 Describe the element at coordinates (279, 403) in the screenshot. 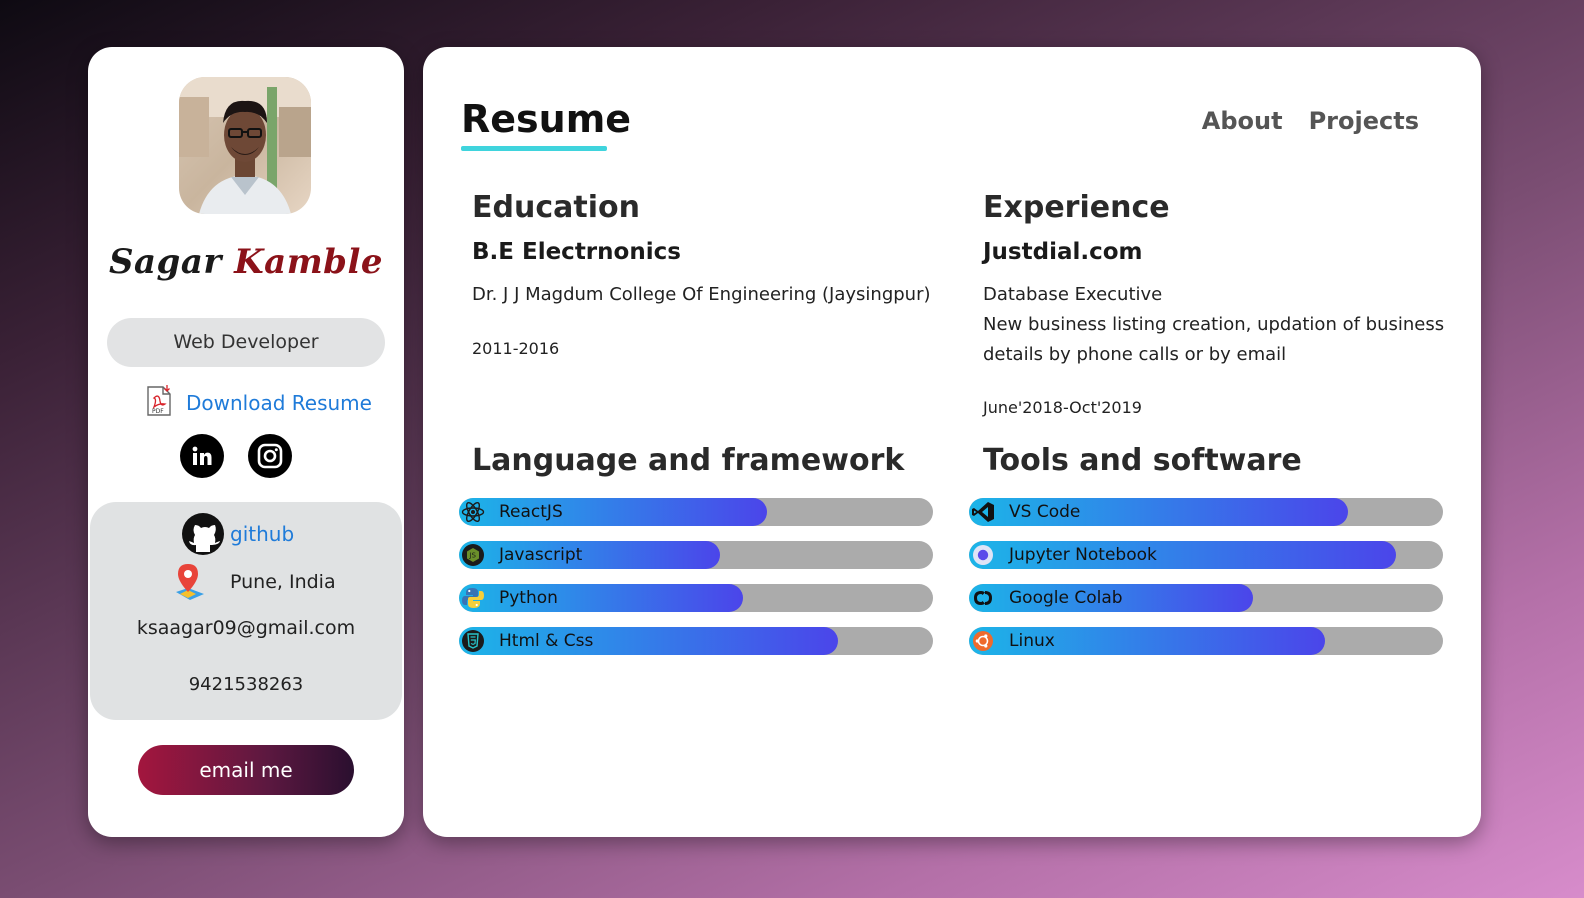

I see `download-resume-label: Download Resume` at that location.